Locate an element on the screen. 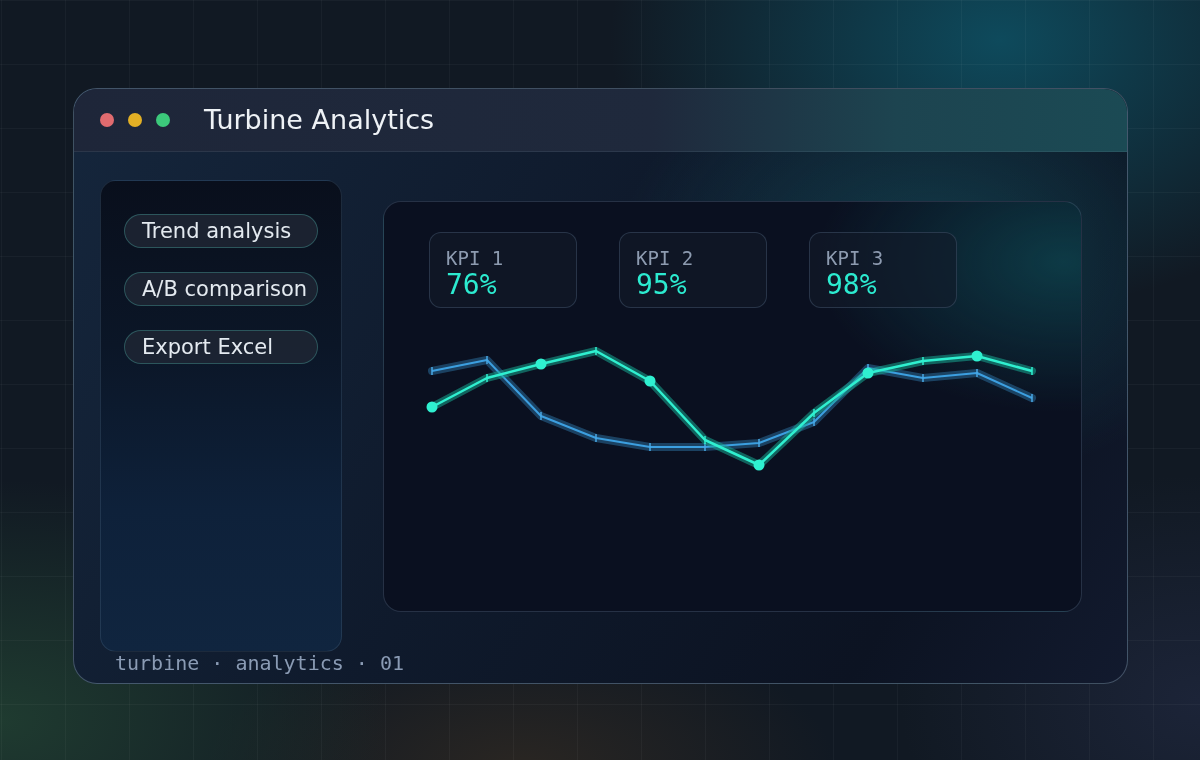  sidebar-item: Trend analysis is located at coordinates (221, 231).